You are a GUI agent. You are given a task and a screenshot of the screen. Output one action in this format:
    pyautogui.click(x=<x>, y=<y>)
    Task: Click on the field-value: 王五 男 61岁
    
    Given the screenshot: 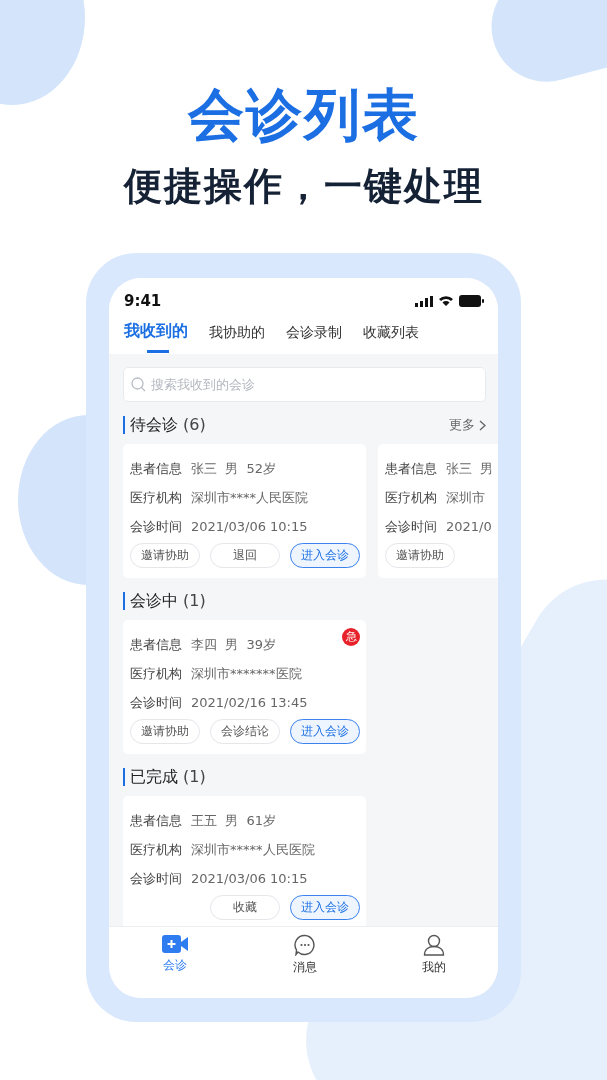 What is the action you would take?
    pyautogui.click(x=234, y=821)
    